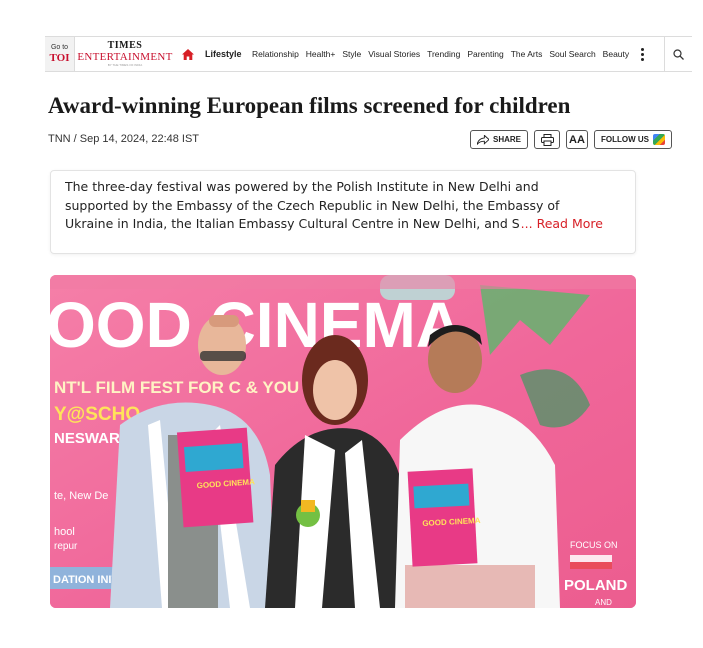 This screenshot has height=648, width=703. Describe the element at coordinates (64, 532) in the screenshot. I see `banner-text-4: hool` at that location.